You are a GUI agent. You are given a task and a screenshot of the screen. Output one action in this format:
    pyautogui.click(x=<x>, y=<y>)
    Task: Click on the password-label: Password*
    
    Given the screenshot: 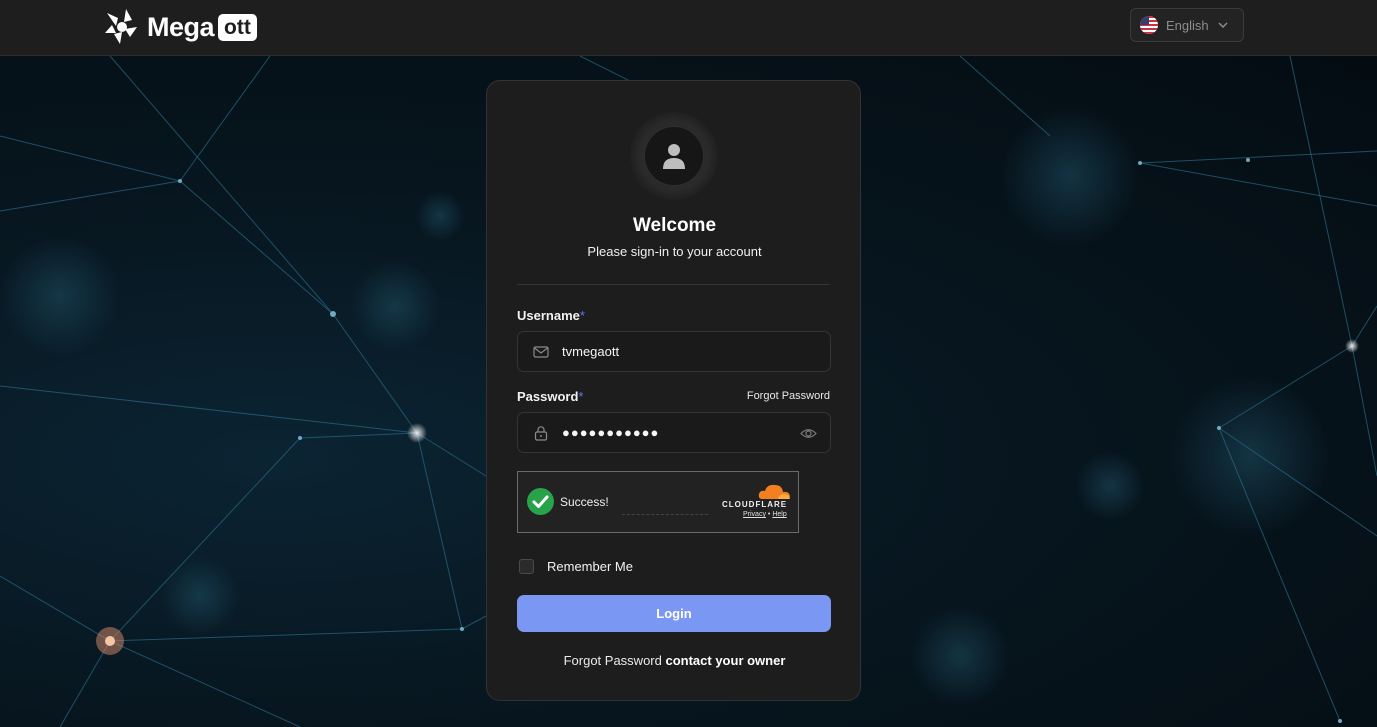 What is the action you would take?
    pyautogui.click(x=550, y=396)
    